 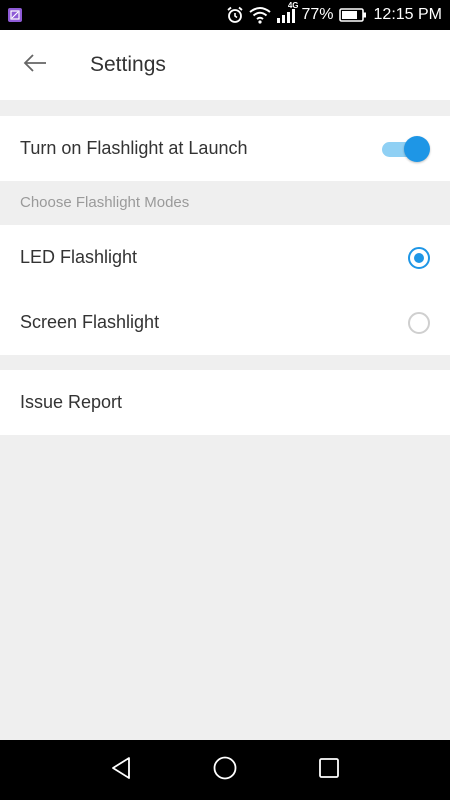 I want to click on page-title: Settings, so click(x=128, y=64).